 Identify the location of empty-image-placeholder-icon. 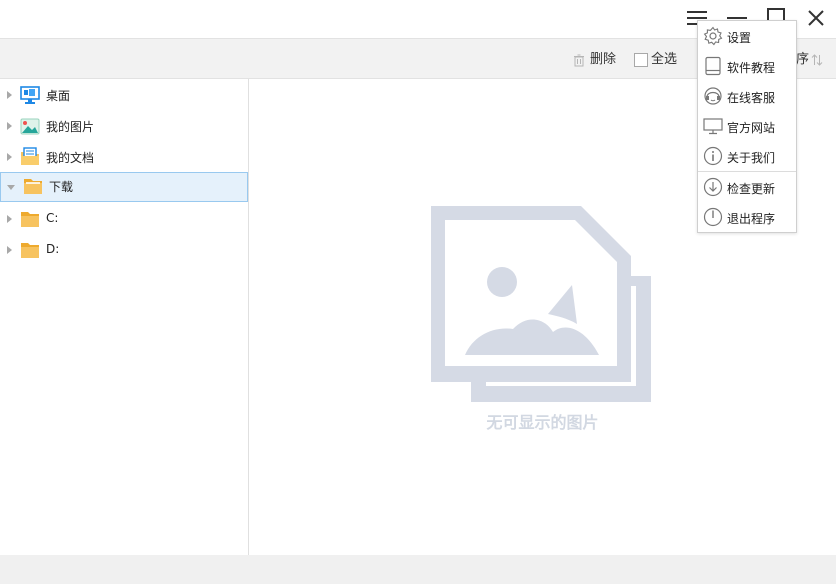
(541, 304).